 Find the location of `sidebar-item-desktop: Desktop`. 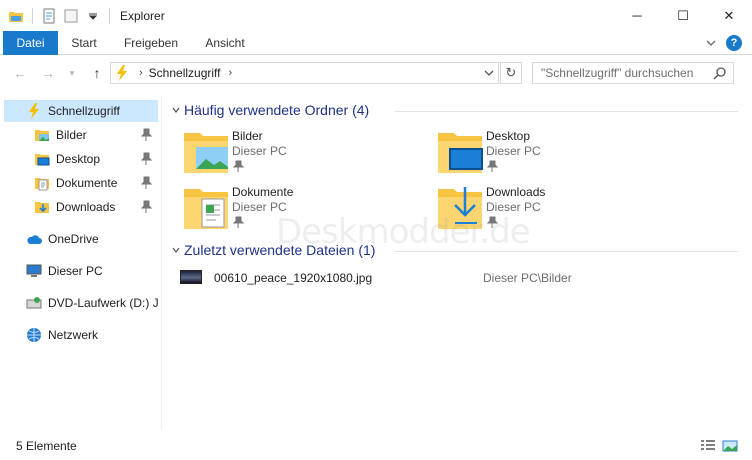

sidebar-item-desktop: Desktop is located at coordinates (81, 159).